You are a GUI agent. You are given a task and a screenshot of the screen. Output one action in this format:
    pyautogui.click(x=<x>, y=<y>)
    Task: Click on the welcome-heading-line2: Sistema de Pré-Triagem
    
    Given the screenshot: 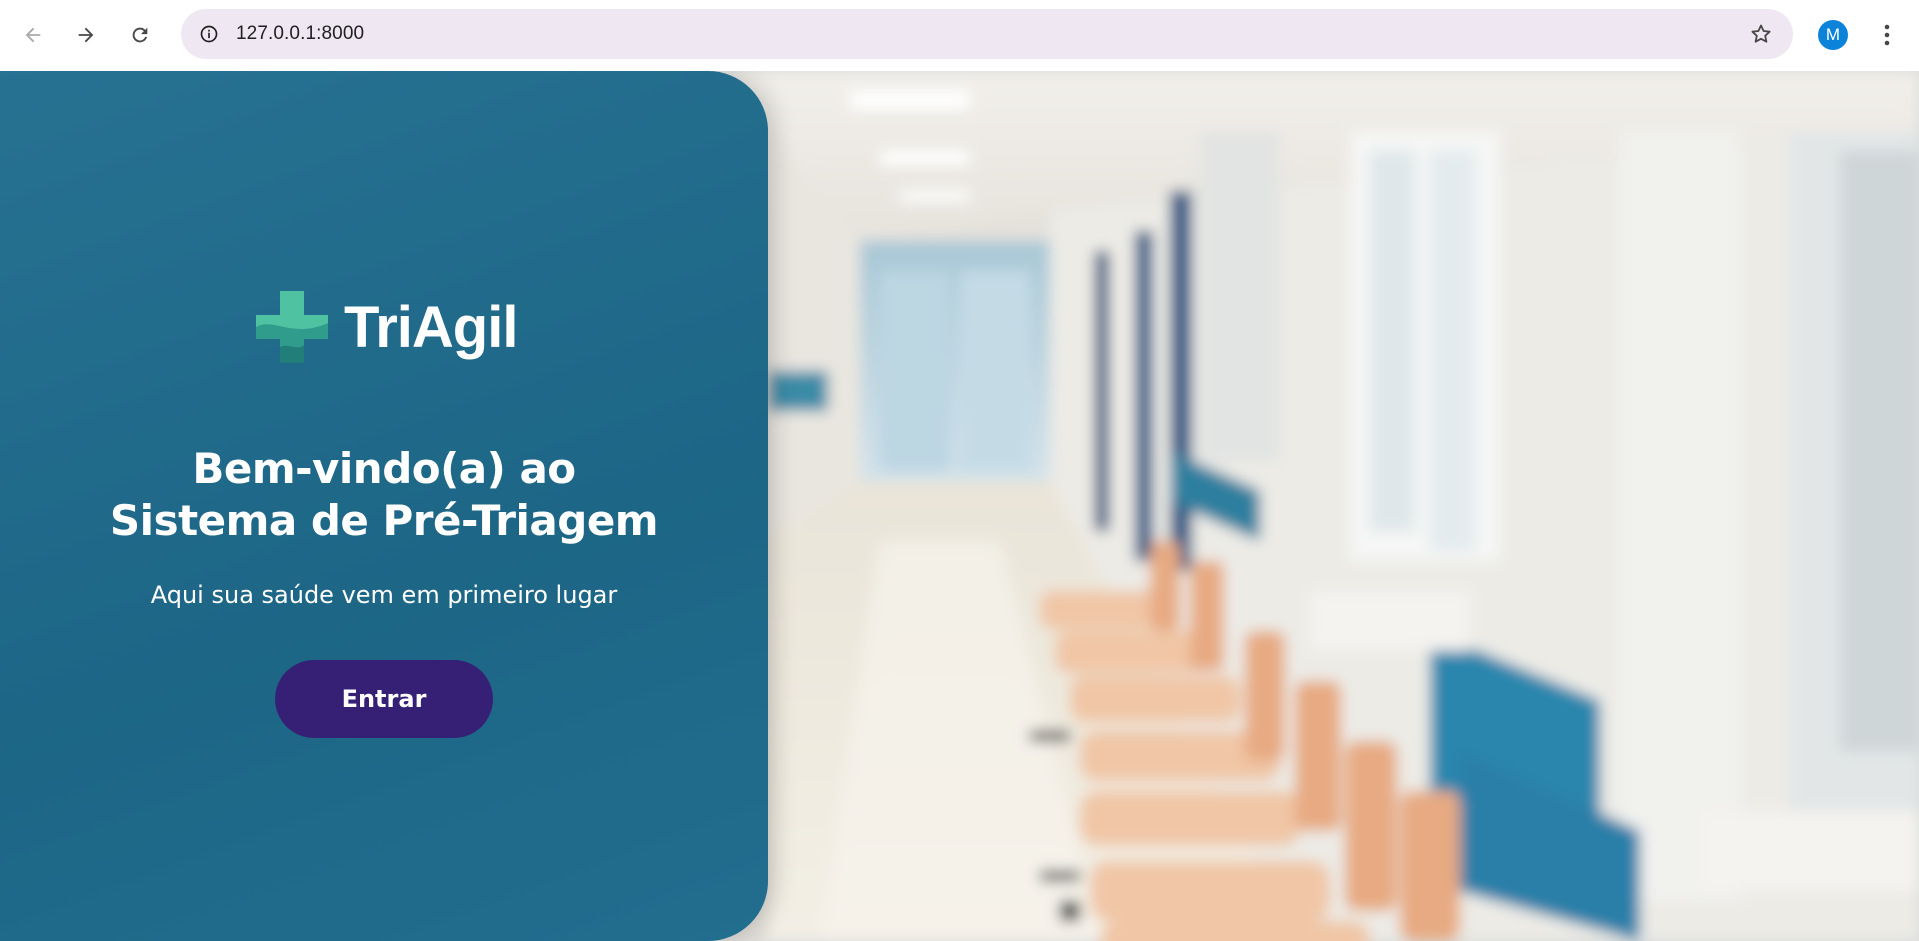 What is the action you would take?
    pyautogui.click(x=384, y=520)
    